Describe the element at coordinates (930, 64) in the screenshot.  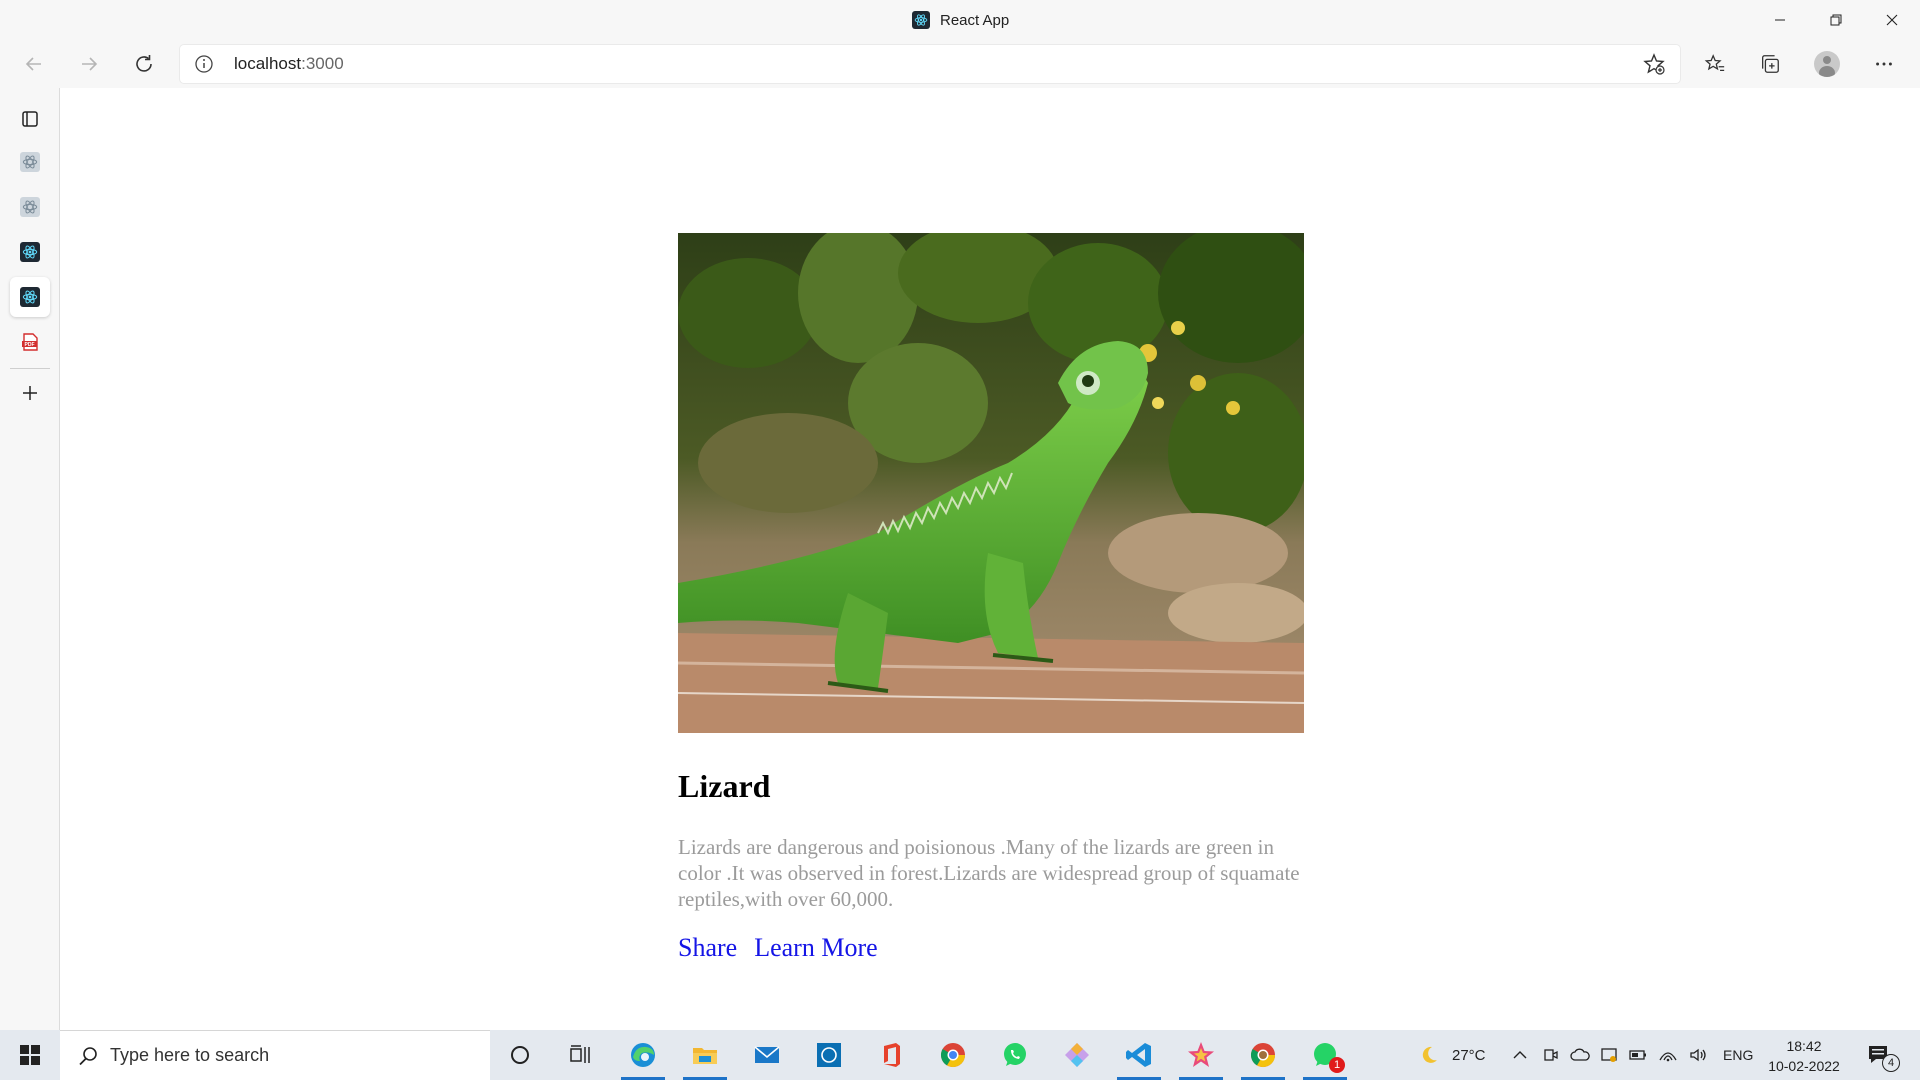
I see `address-bar: localhost:3000` at that location.